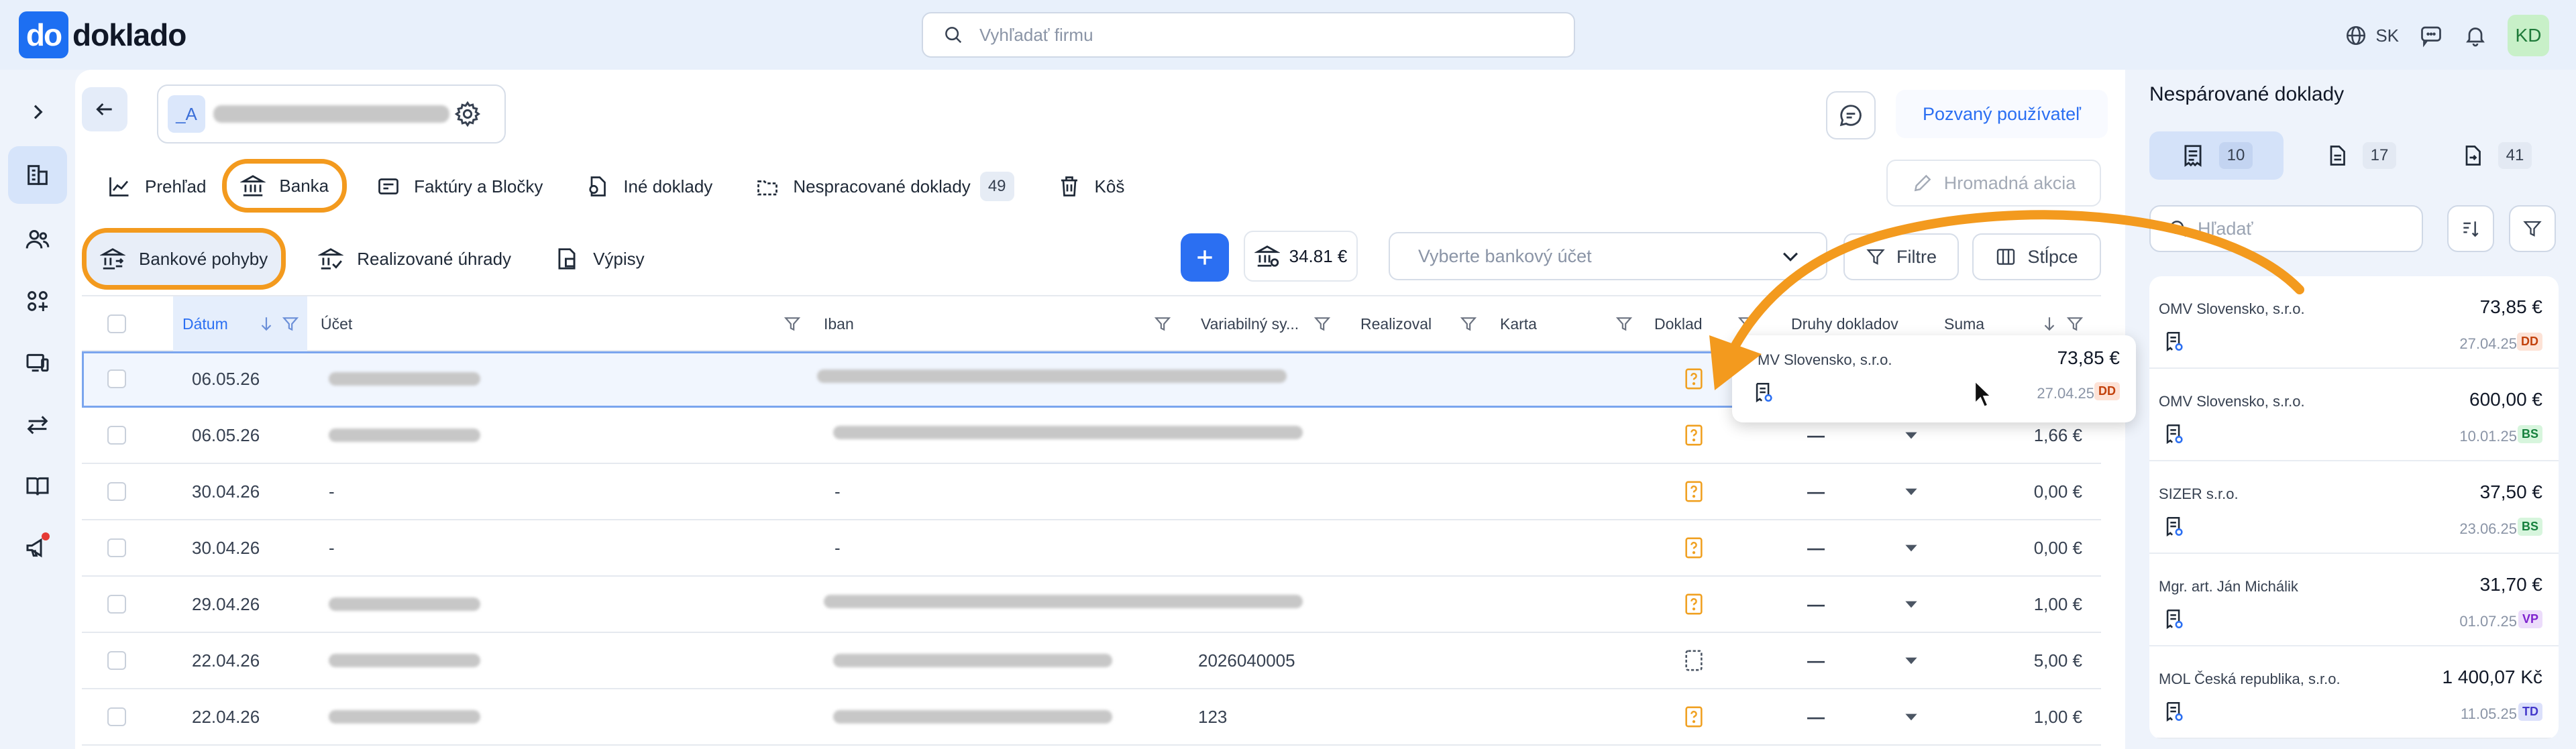  I want to click on rail-item-users, so click(37, 239).